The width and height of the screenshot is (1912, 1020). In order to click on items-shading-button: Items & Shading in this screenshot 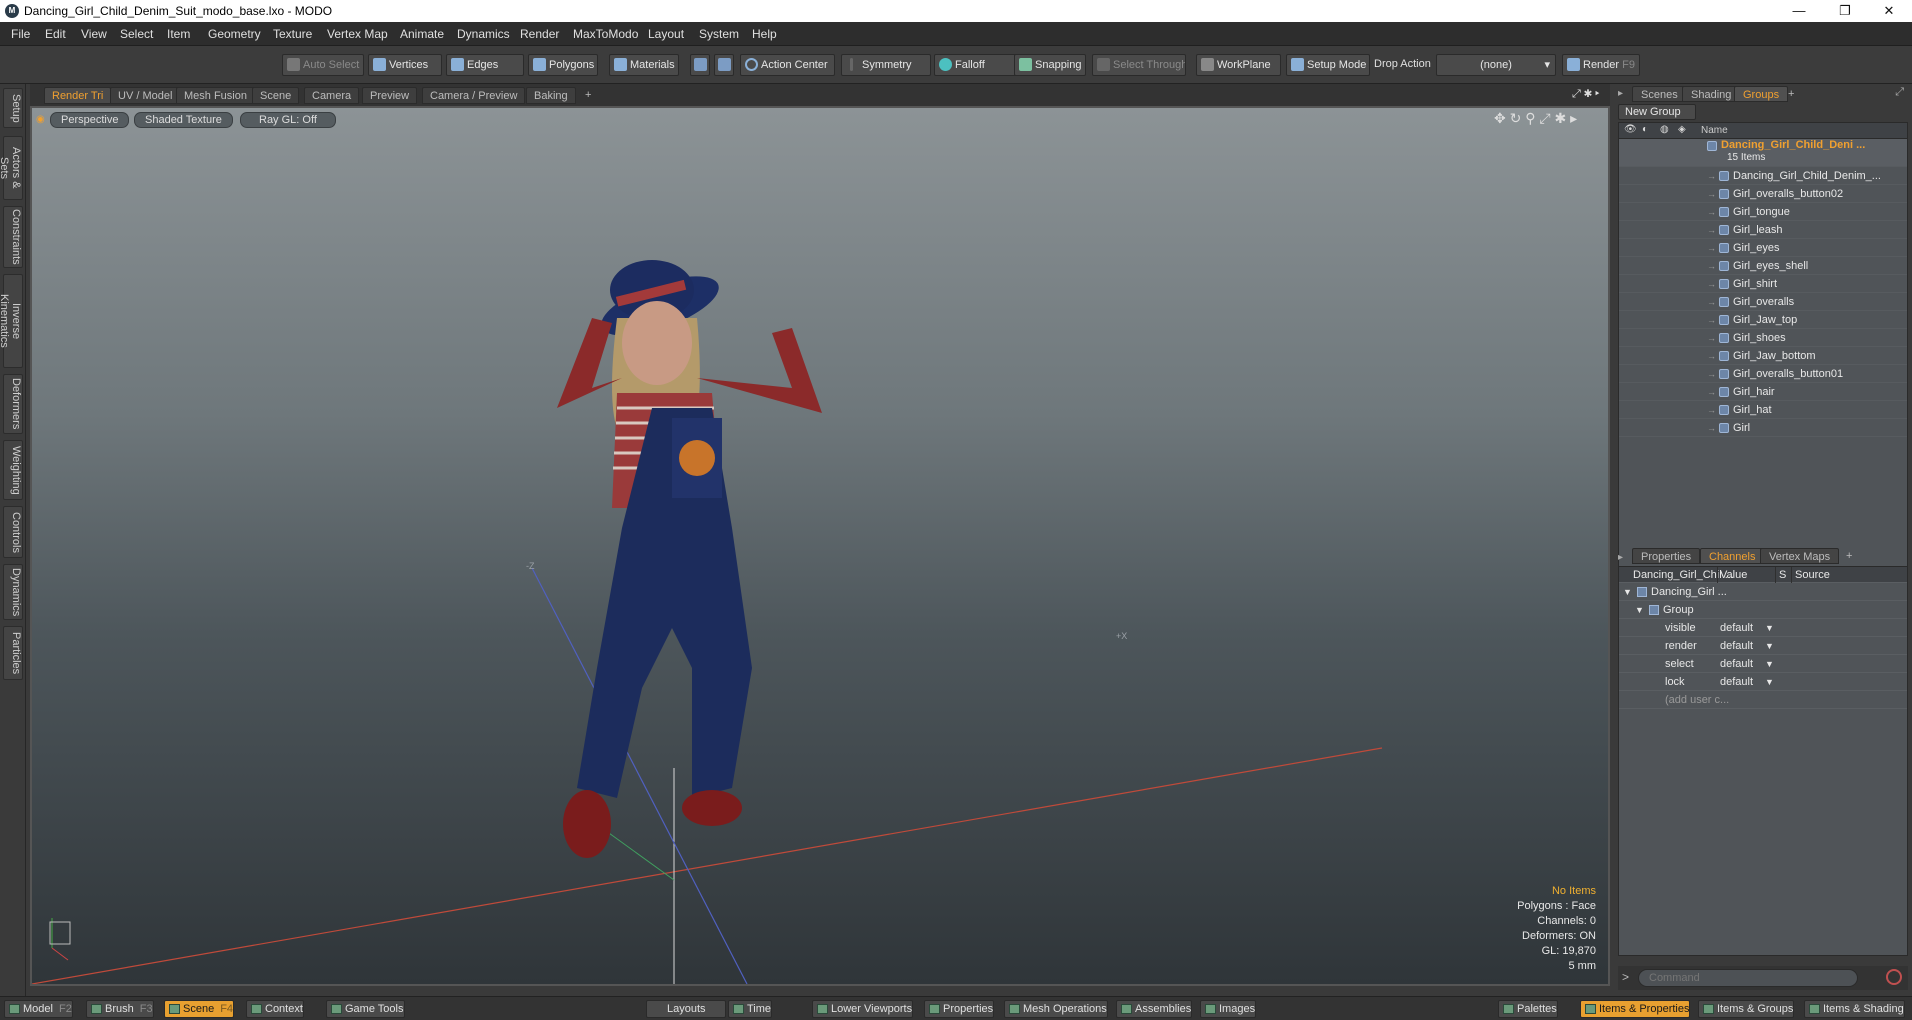, I will do `click(1854, 1009)`.